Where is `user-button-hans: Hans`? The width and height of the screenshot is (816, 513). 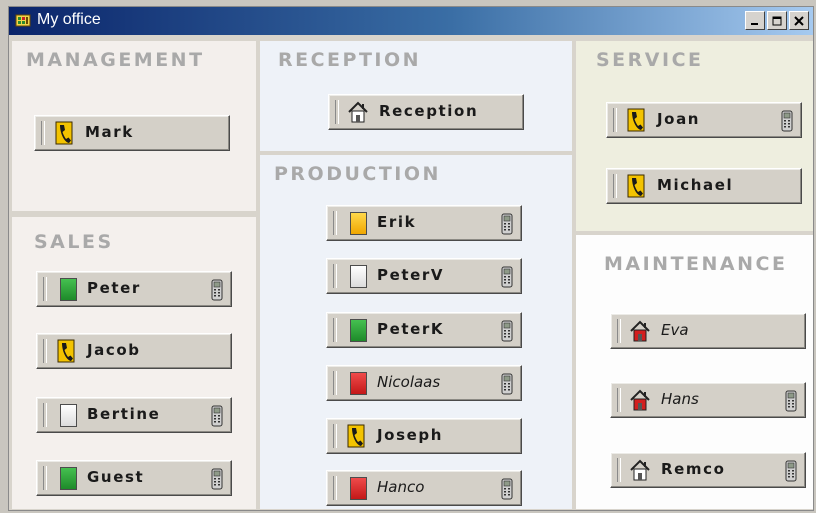
user-button-hans: Hans is located at coordinates (708, 400).